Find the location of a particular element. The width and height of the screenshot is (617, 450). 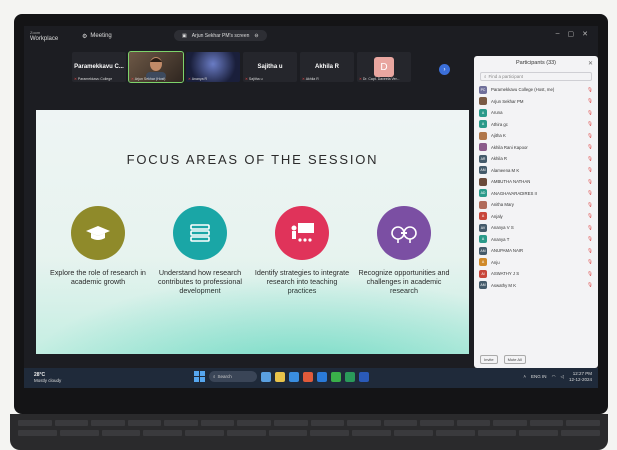

start-button is located at coordinates (199, 376).